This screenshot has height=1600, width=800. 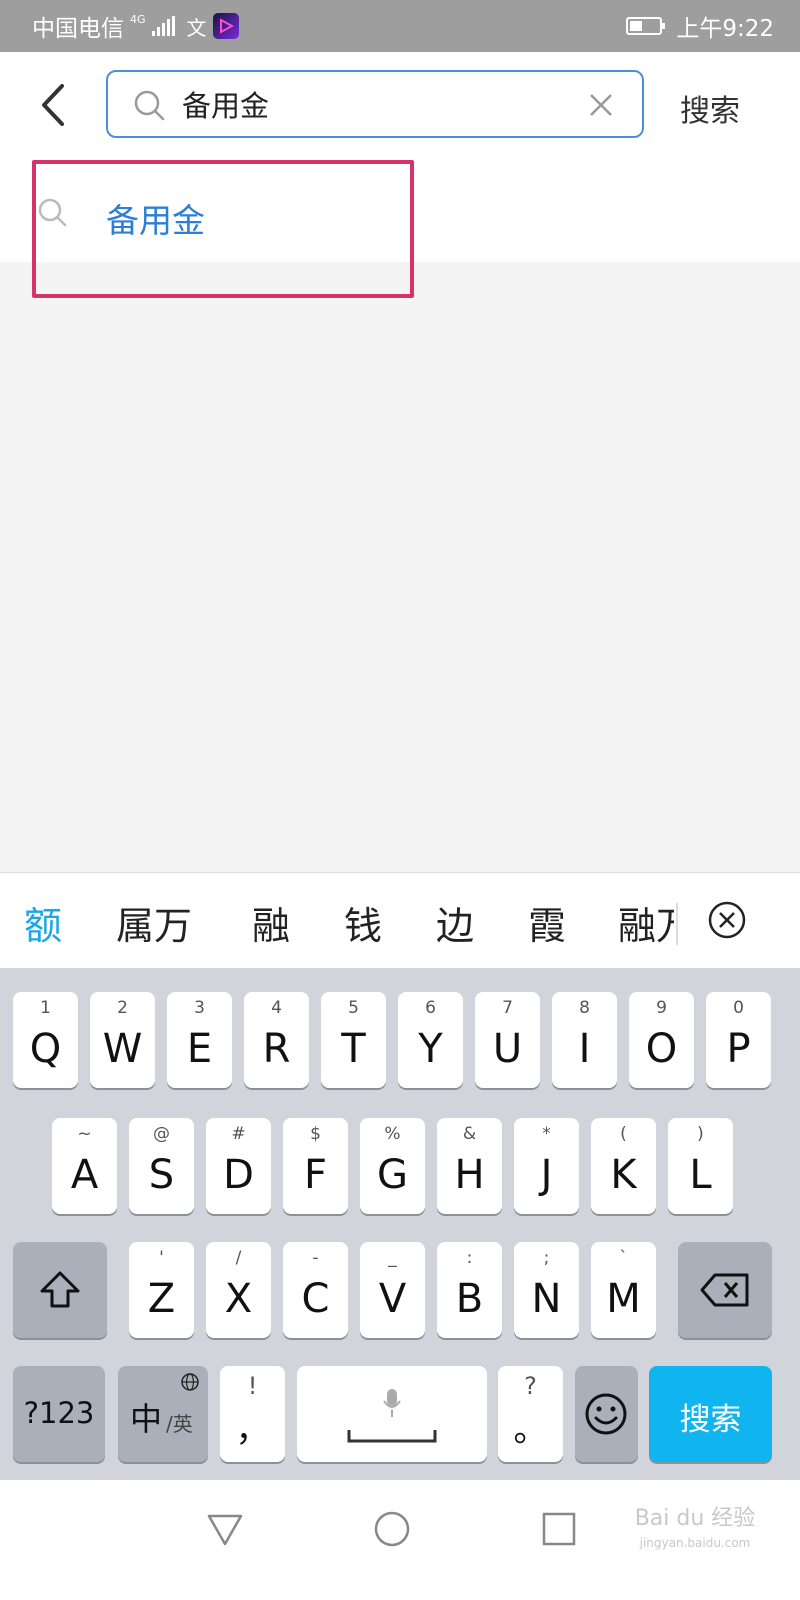 I want to click on status-left: 中国电信 4G 文, so click(x=135, y=26).